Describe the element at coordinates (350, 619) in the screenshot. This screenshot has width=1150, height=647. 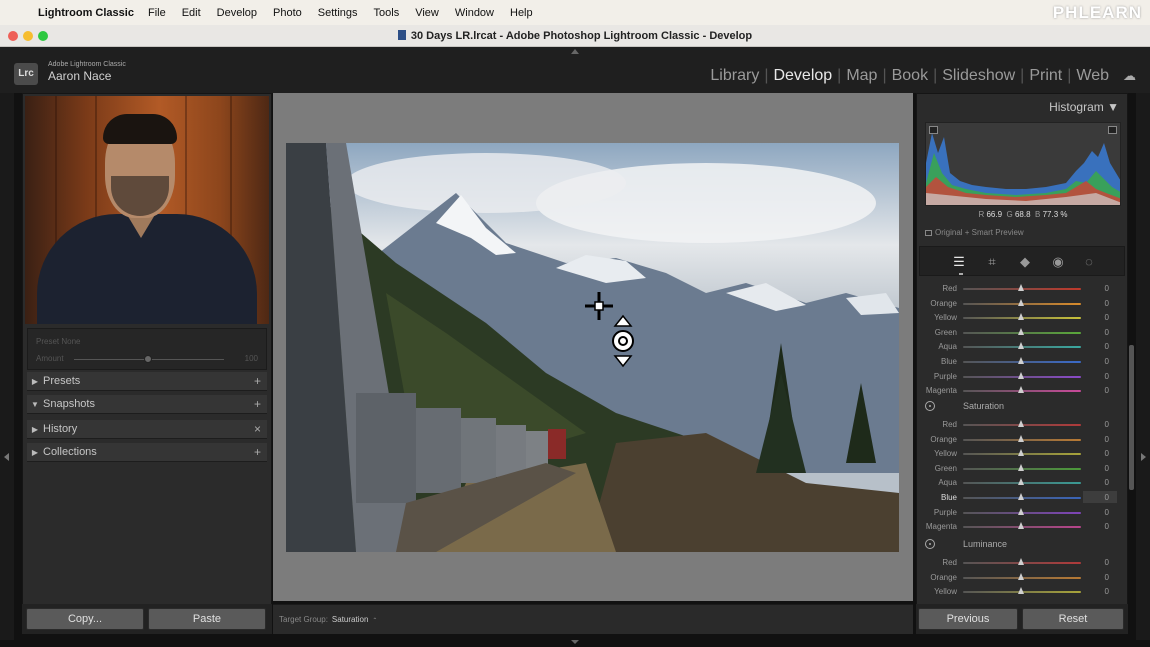
I see `target-group-value: Saturation` at that location.